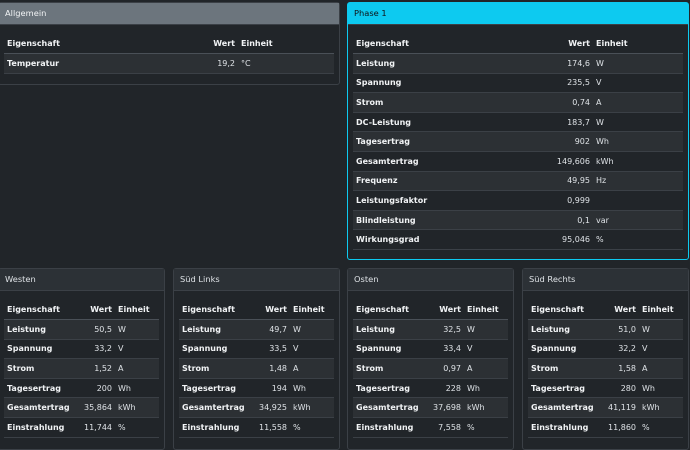 This screenshot has width=690, height=450. What do you see at coordinates (518, 220) in the screenshot?
I see `table-row: Blindleistung 0,1 var` at bounding box center [518, 220].